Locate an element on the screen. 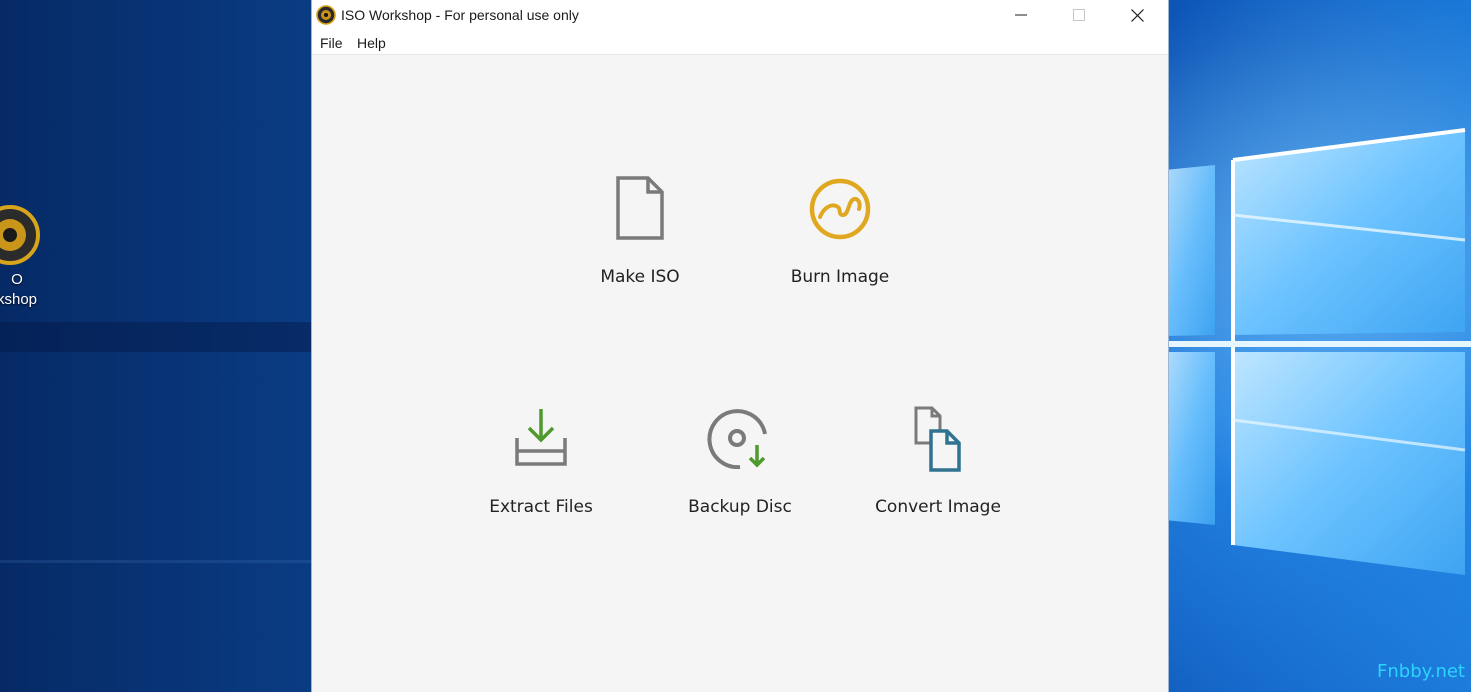 The image size is (1471, 692). close-icon is located at coordinates (1137, 15).